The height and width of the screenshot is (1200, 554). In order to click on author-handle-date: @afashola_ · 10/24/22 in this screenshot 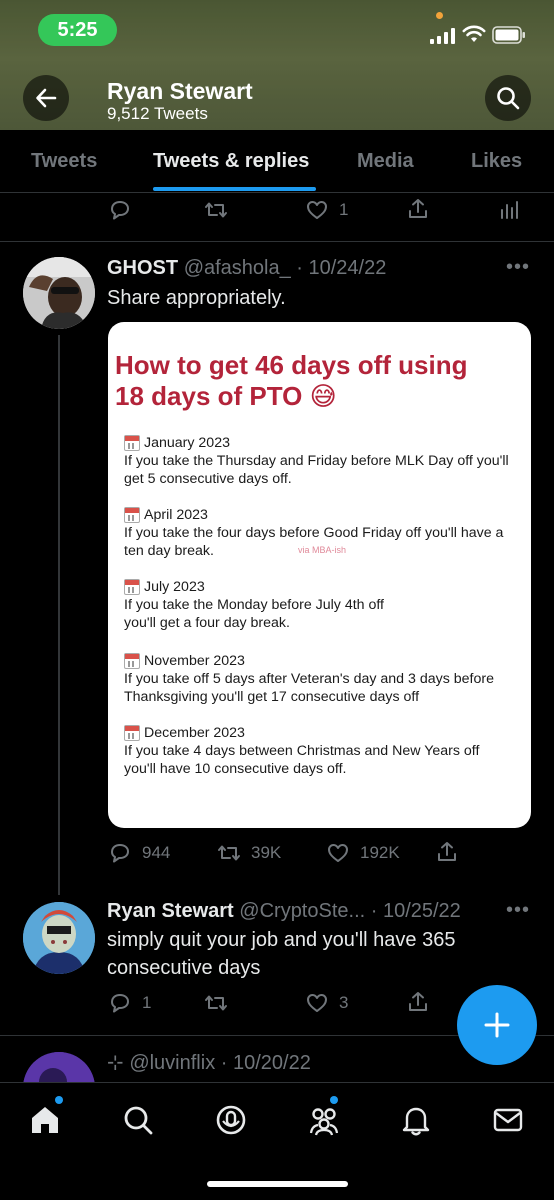, I will do `click(285, 268)`.